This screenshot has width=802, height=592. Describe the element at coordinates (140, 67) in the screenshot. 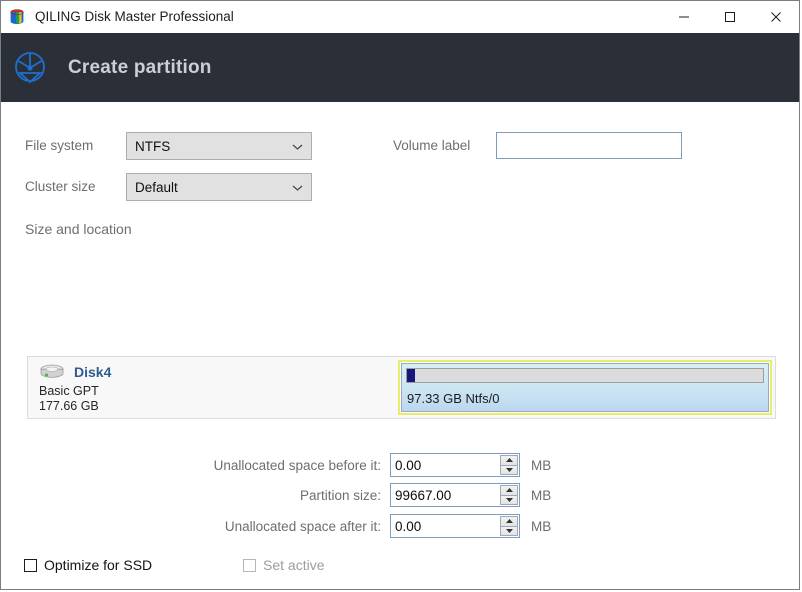

I see `page-title: Create partition` at that location.